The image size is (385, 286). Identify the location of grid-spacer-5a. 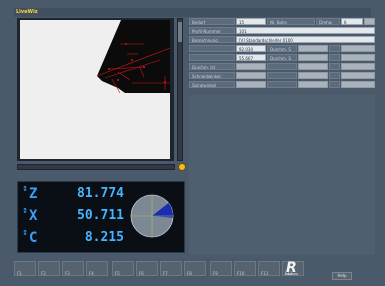
(282, 66).